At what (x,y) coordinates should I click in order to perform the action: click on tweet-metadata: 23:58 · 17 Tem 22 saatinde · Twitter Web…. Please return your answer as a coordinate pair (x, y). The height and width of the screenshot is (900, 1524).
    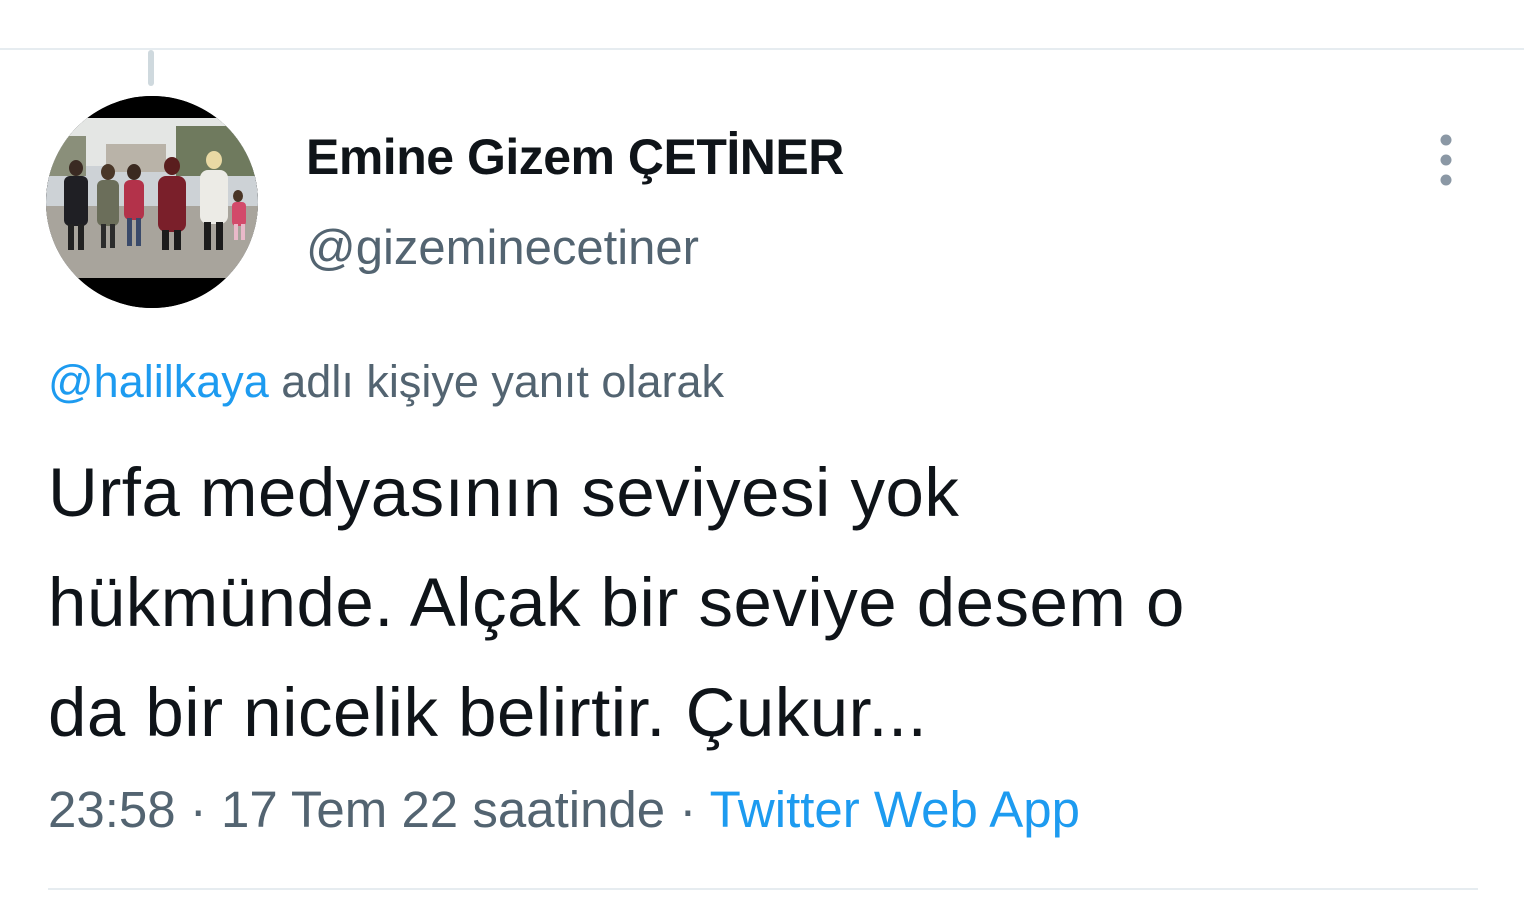
    Looking at the image, I should click on (564, 809).